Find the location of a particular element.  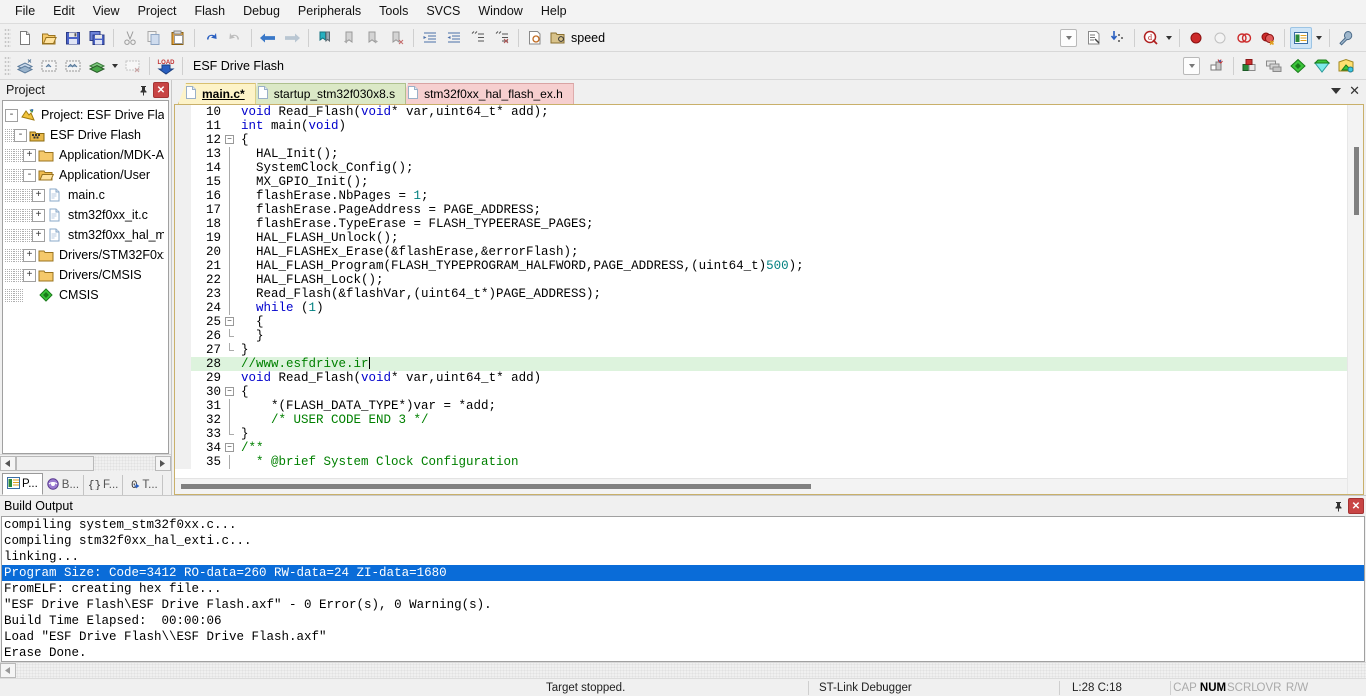

start-debug-session-button: d is located at coordinates (1151, 38).